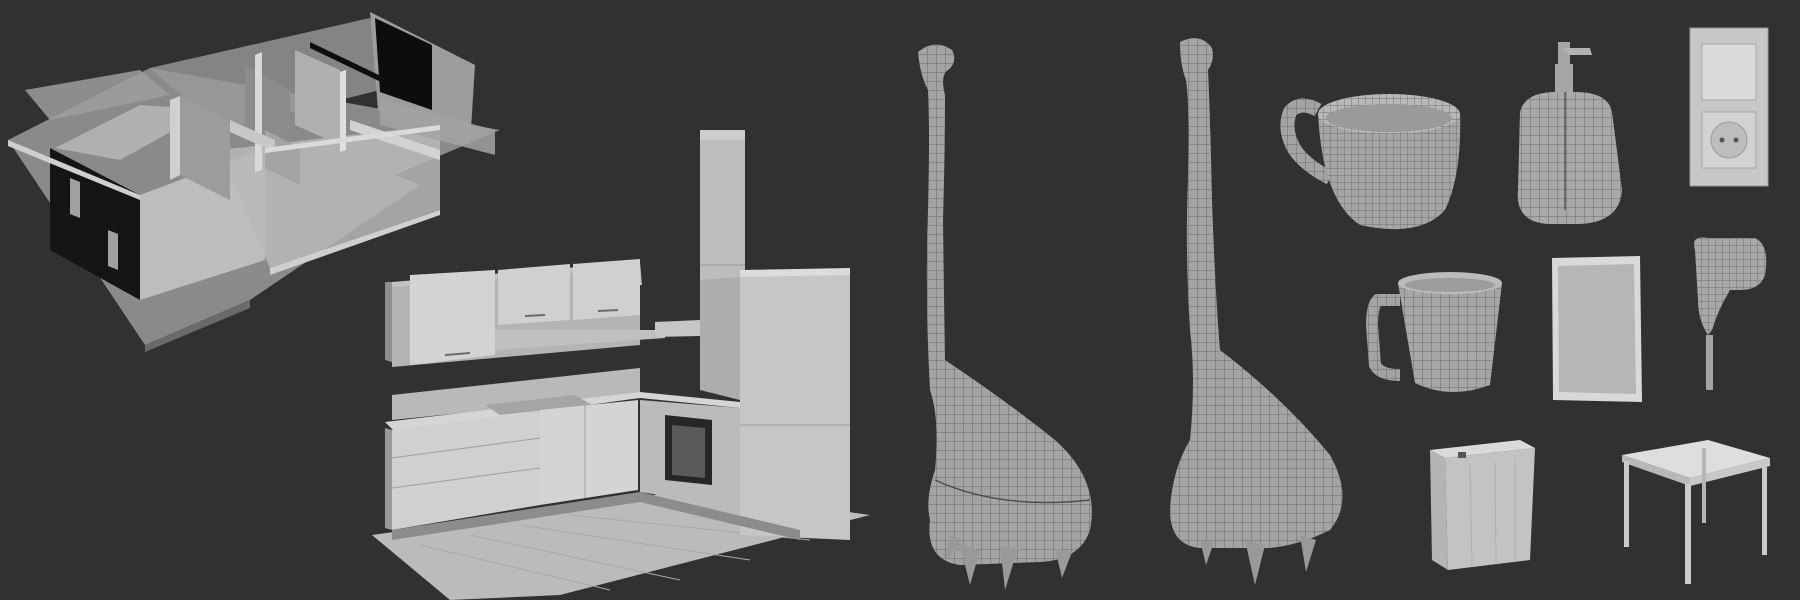 Image resolution: width=1800 pixels, height=600 pixels. I want to click on loch-ness-ladle-side-model, so click(1256, 311).